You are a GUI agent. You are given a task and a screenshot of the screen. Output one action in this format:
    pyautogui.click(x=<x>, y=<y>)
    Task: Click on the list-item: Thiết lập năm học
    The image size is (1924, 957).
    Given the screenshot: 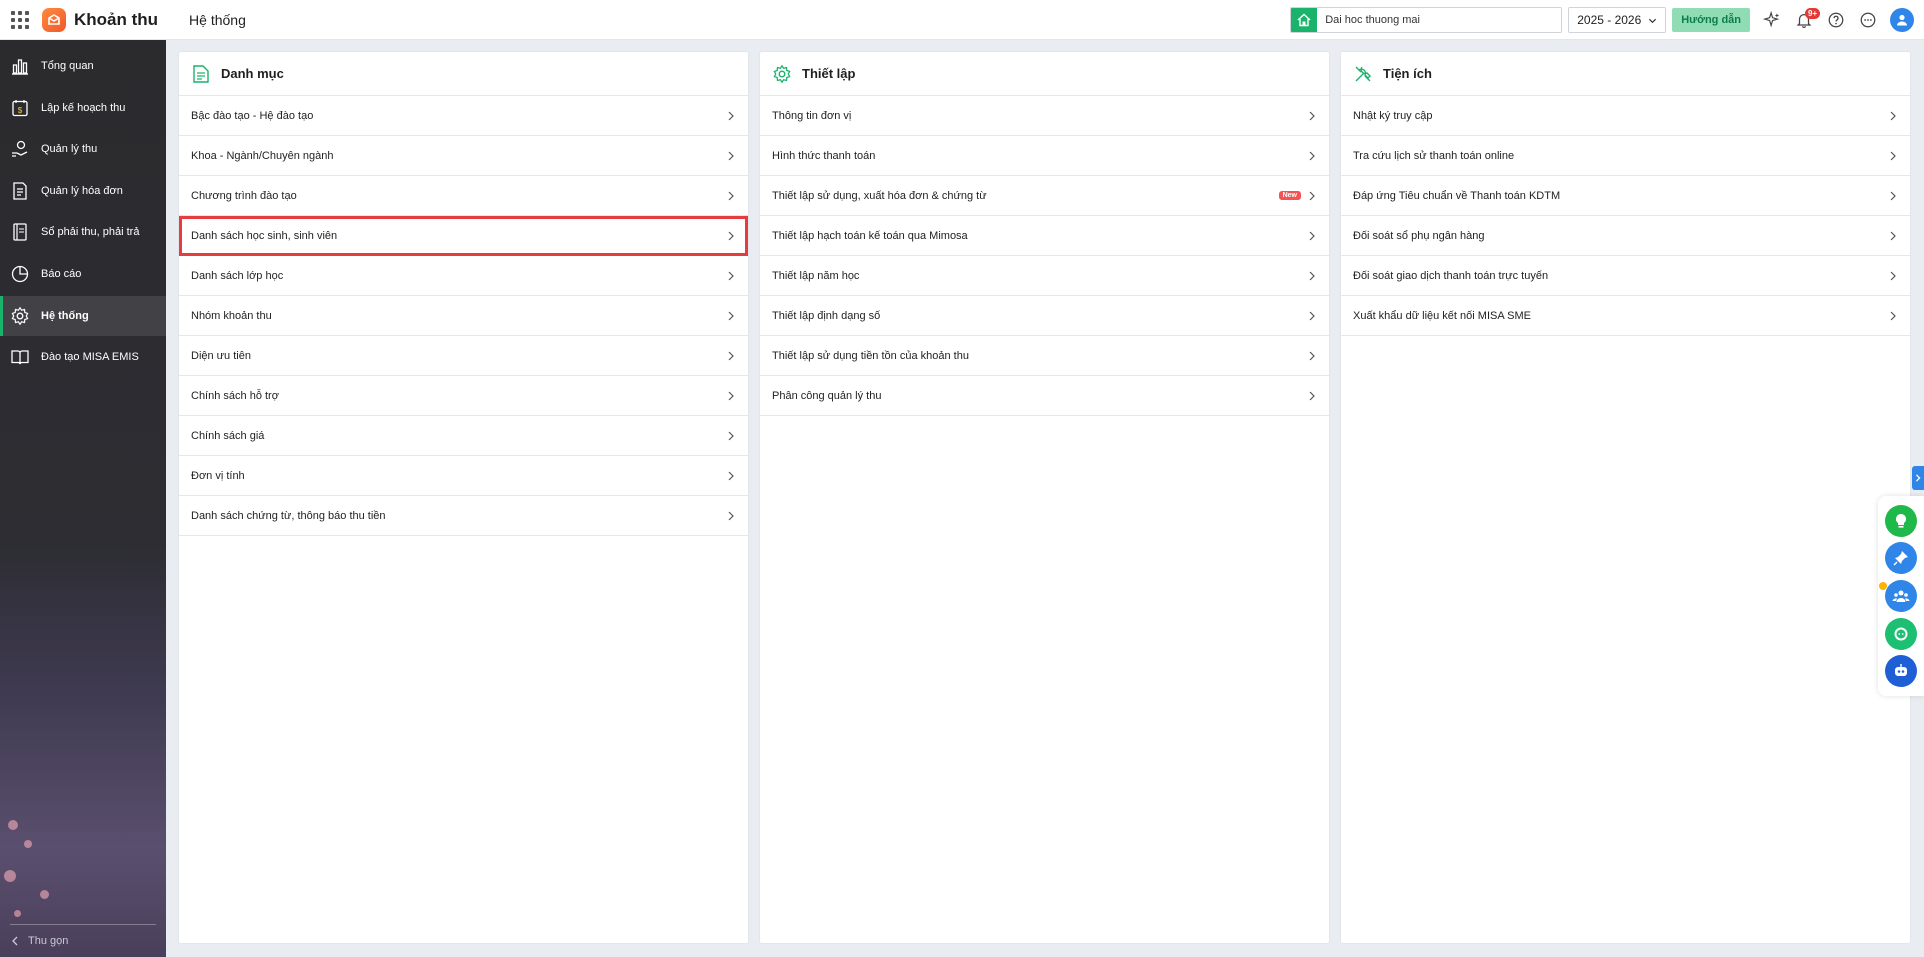 What is the action you would take?
    pyautogui.click(x=1044, y=276)
    